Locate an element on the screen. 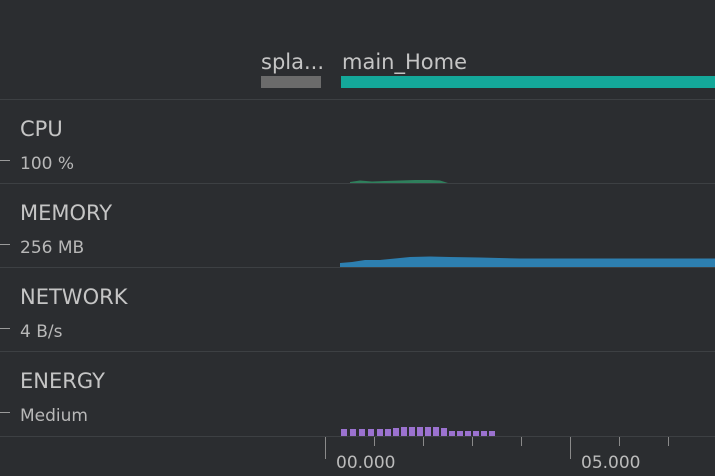  energy-usage-chart is located at coordinates (418, 431).